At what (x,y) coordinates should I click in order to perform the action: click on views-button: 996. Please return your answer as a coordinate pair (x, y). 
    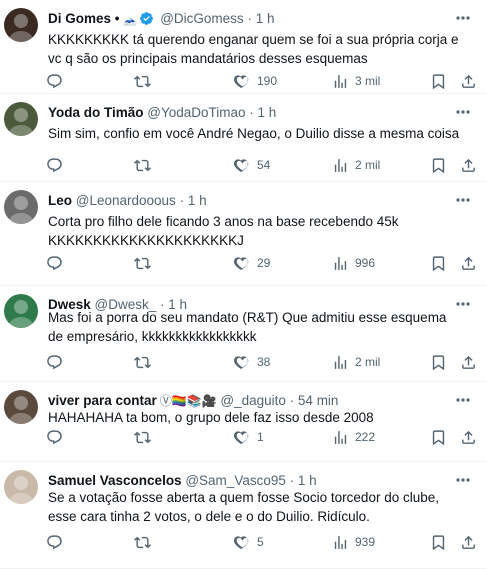
    Looking at the image, I should click on (353, 263).